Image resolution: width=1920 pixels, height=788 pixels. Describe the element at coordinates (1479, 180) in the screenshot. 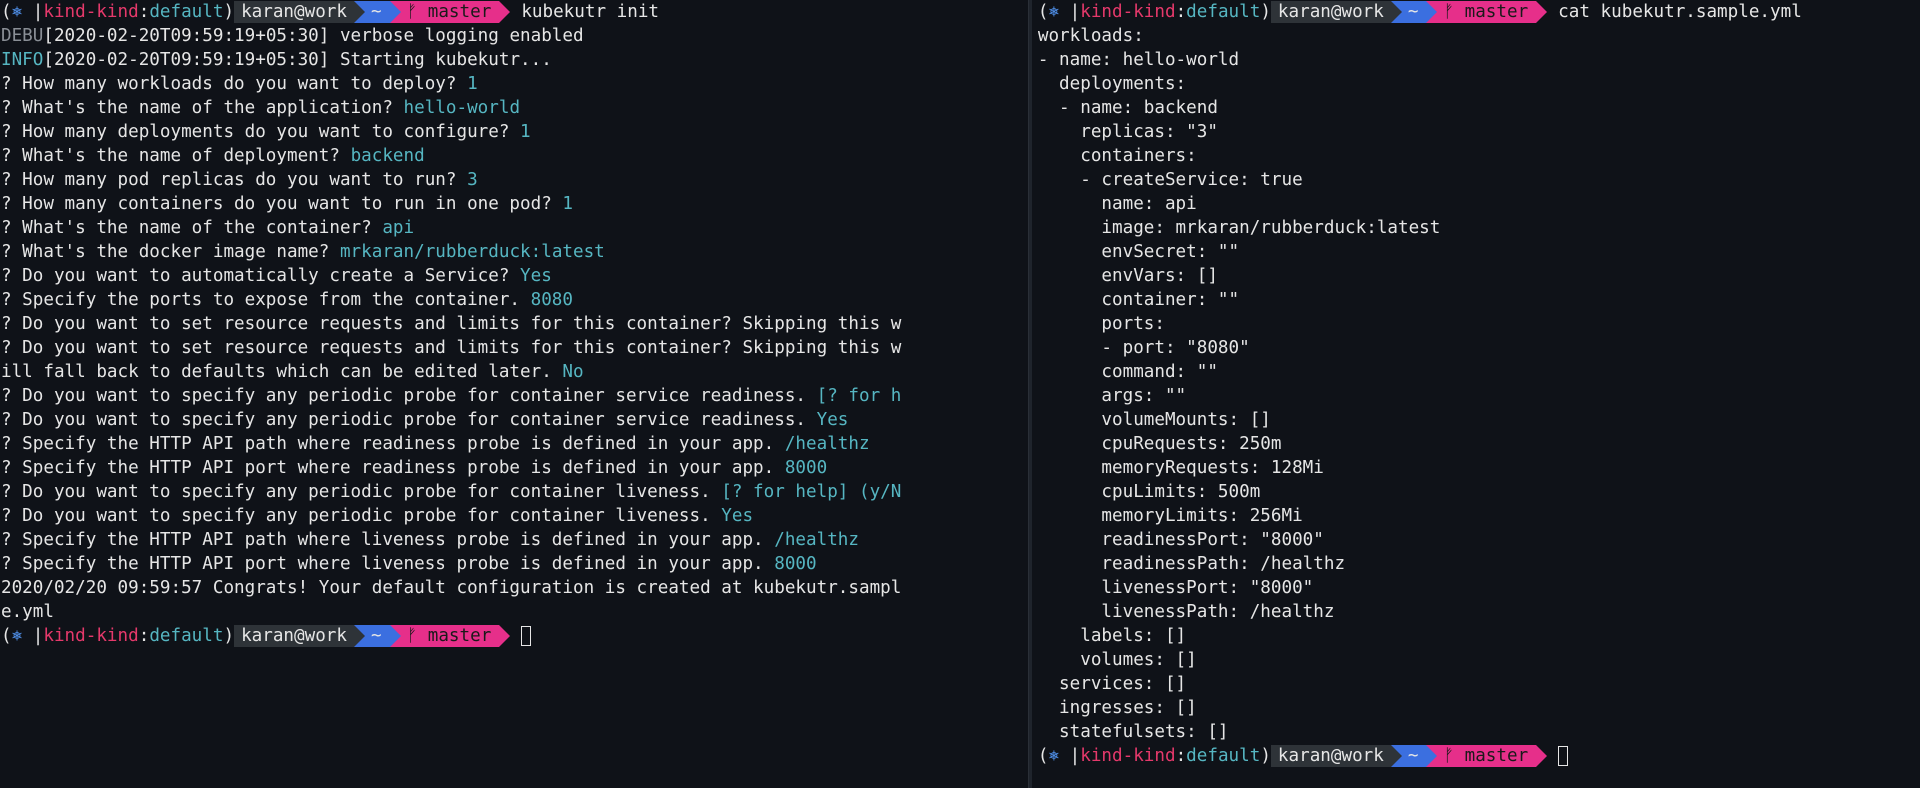

I see `yaml-line: - createService: true` at that location.